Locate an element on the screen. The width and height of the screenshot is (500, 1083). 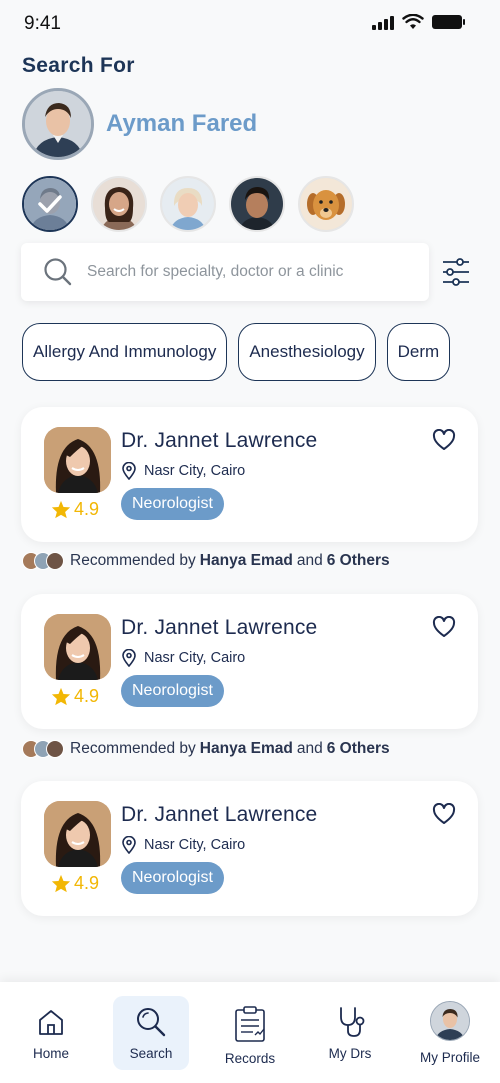
nav-label: My Profile is located at coordinates (449, 1057).